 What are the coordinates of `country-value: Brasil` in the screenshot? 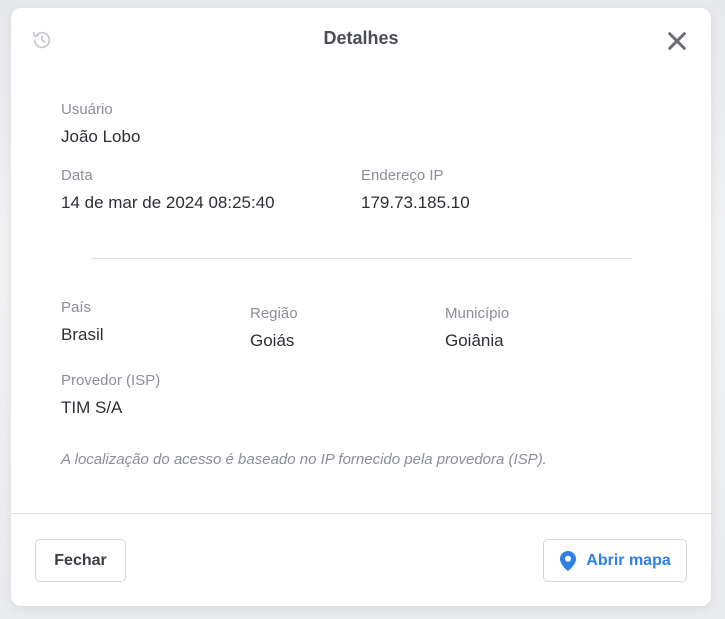 It's located at (82, 334).